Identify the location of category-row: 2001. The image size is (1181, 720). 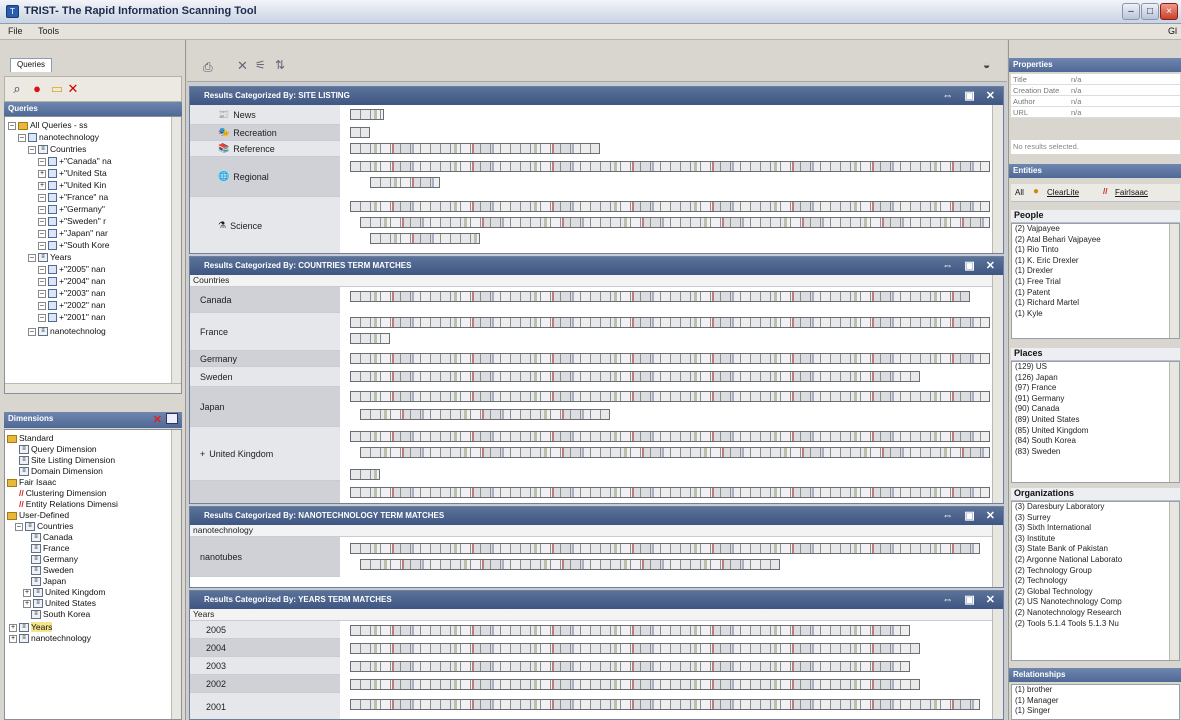
(265, 706).